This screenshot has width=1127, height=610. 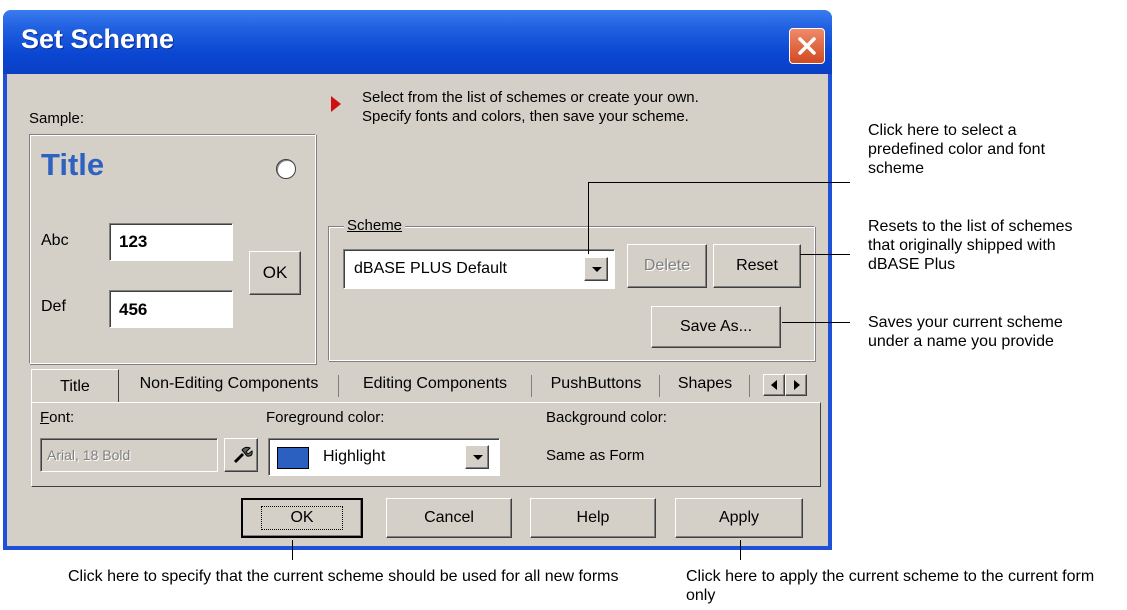 What do you see at coordinates (430, 268) in the screenshot?
I see `scheme-selected: dBASE PLUS Default` at bounding box center [430, 268].